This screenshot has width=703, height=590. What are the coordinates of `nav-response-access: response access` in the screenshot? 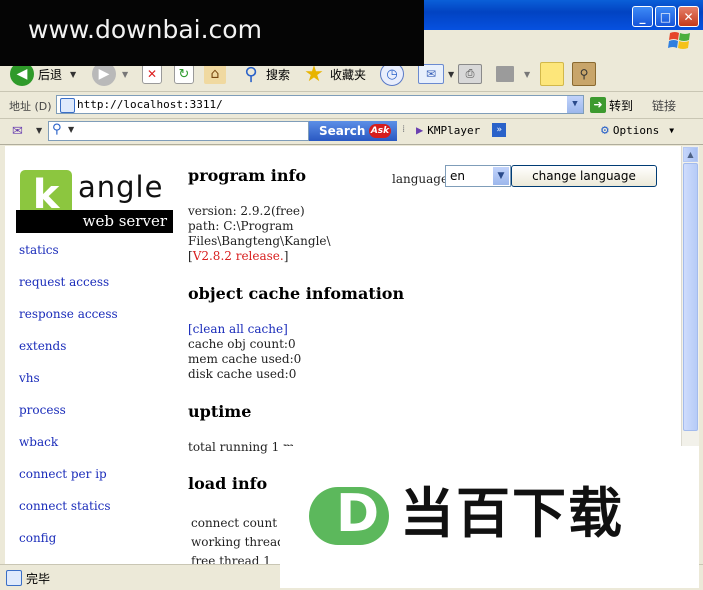 It's located at (68, 314).